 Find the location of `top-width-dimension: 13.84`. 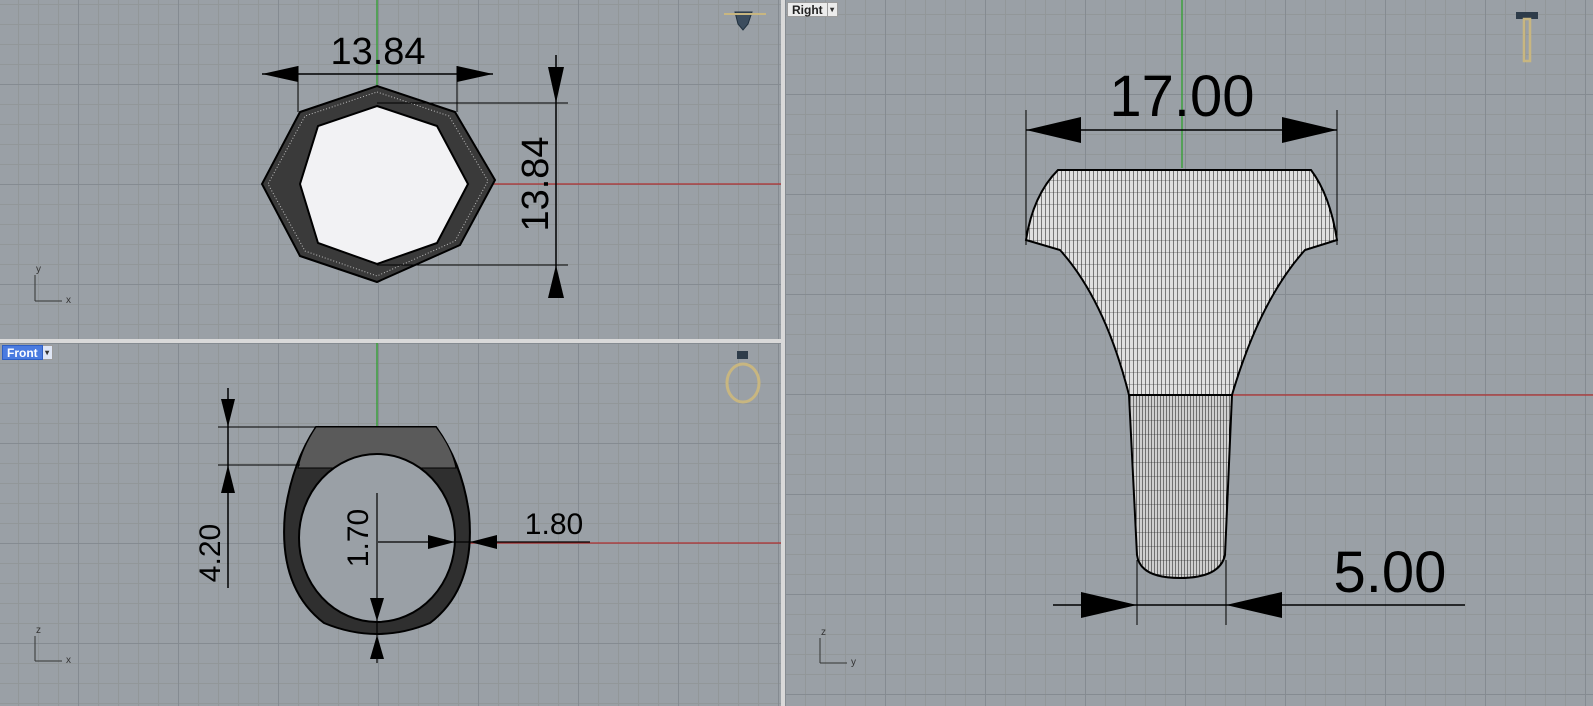

top-width-dimension: 13.84 is located at coordinates (377, 52).